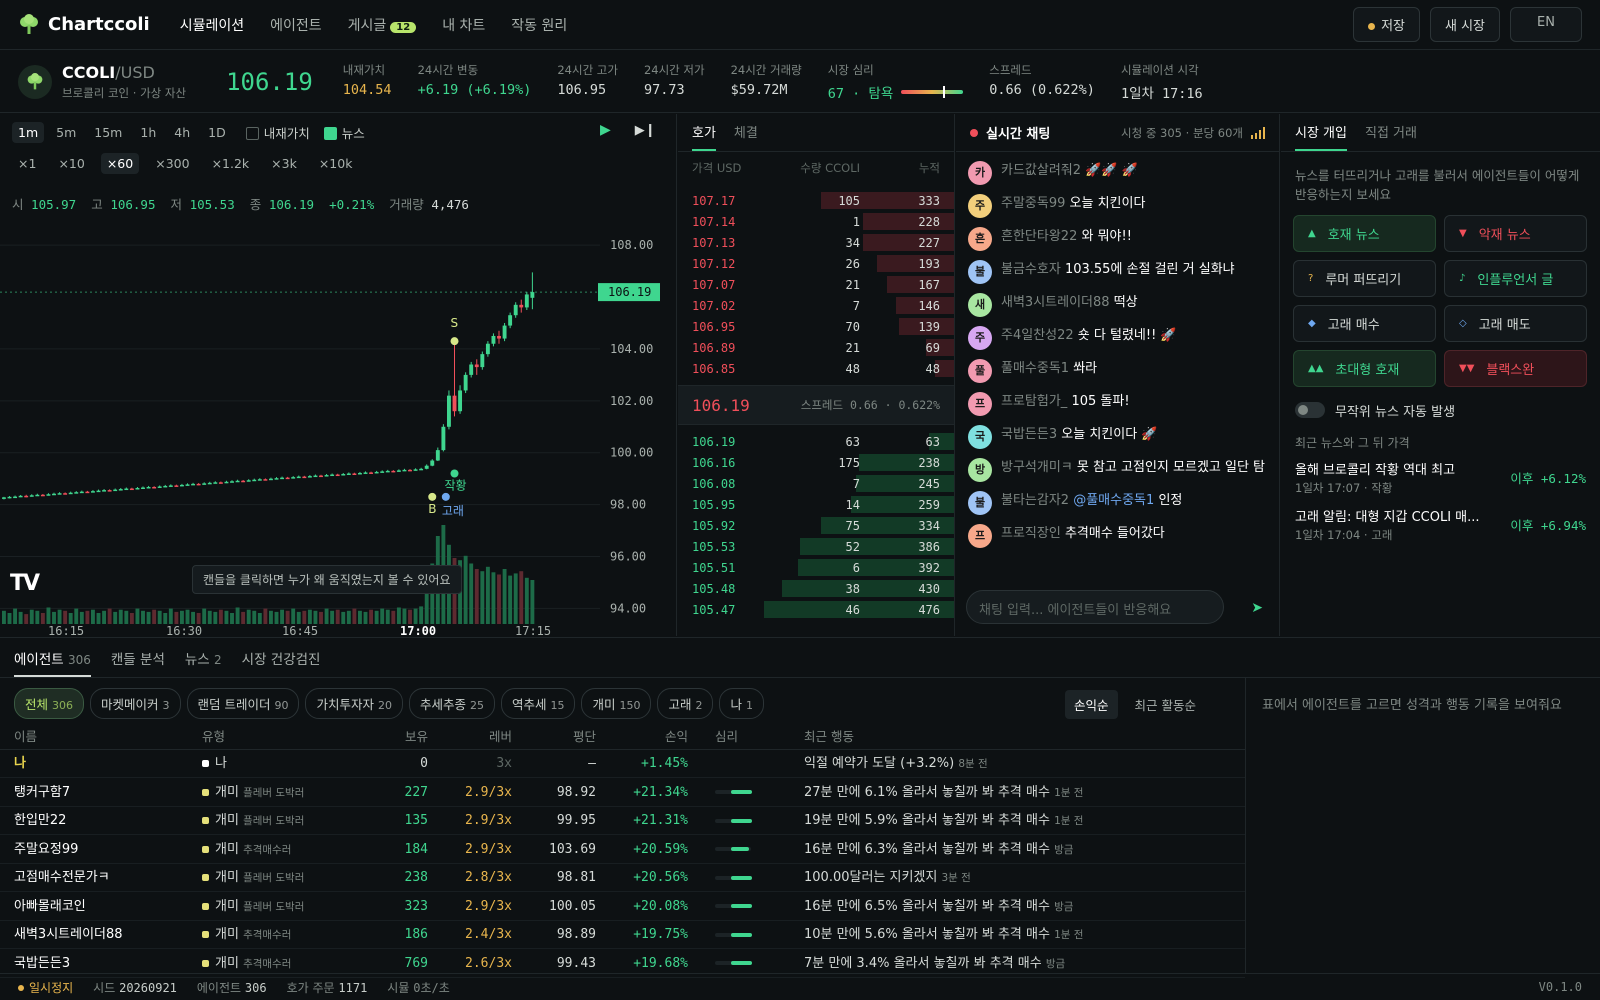  I want to click on market-tab: 직접 거래, so click(1391, 136).